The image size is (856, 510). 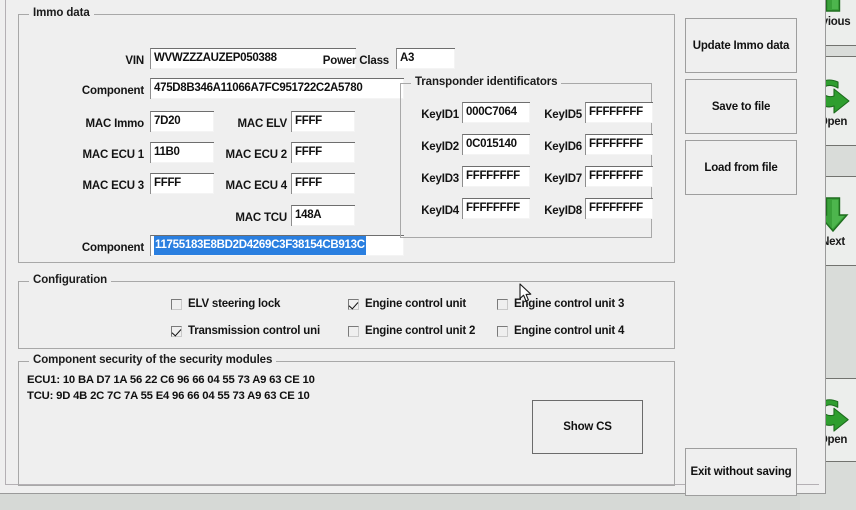 I want to click on immo-data-group-title: Immo data, so click(x=61, y=13).